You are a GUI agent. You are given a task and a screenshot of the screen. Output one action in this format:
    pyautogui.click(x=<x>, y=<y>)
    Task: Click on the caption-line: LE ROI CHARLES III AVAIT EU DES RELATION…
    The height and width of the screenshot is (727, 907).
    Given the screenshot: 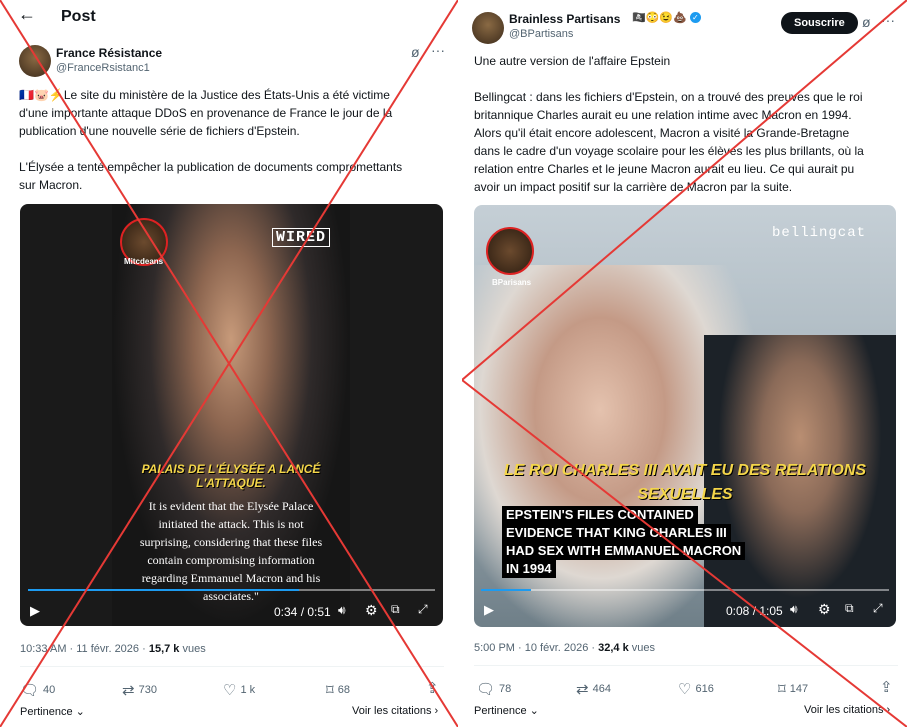 What is the action you would take?
    pyautogui.click(x=685, y=470)
    